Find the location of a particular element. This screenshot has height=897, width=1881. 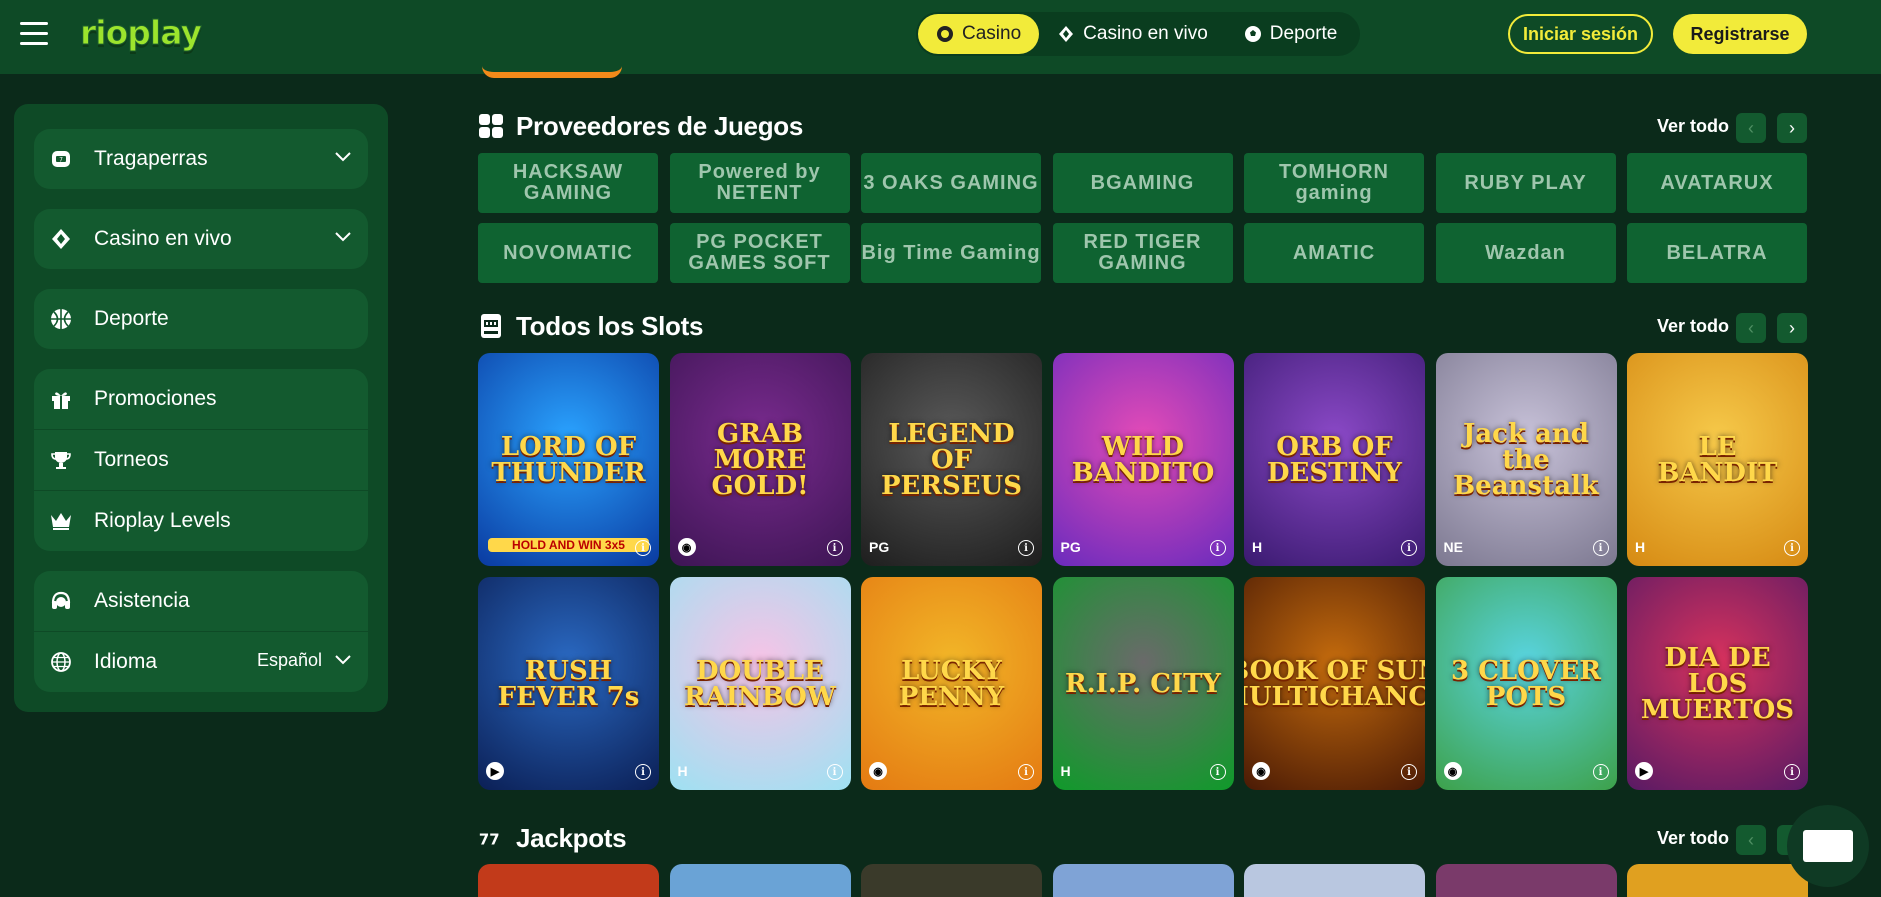

game-title: BOOK OF SUN MULTICHANCE is located at coordinates (1334, 683).